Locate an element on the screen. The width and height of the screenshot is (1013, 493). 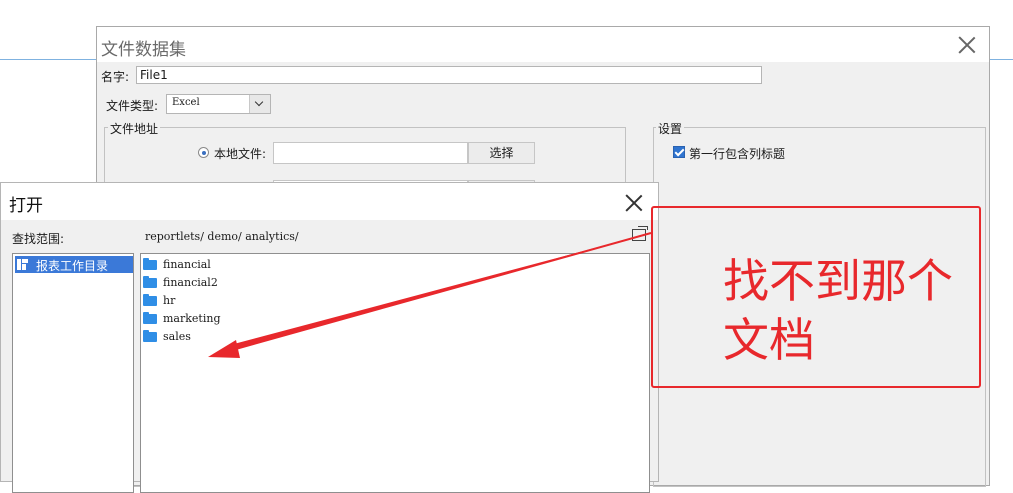
local-file-radio is located at coordinates (203, 152).